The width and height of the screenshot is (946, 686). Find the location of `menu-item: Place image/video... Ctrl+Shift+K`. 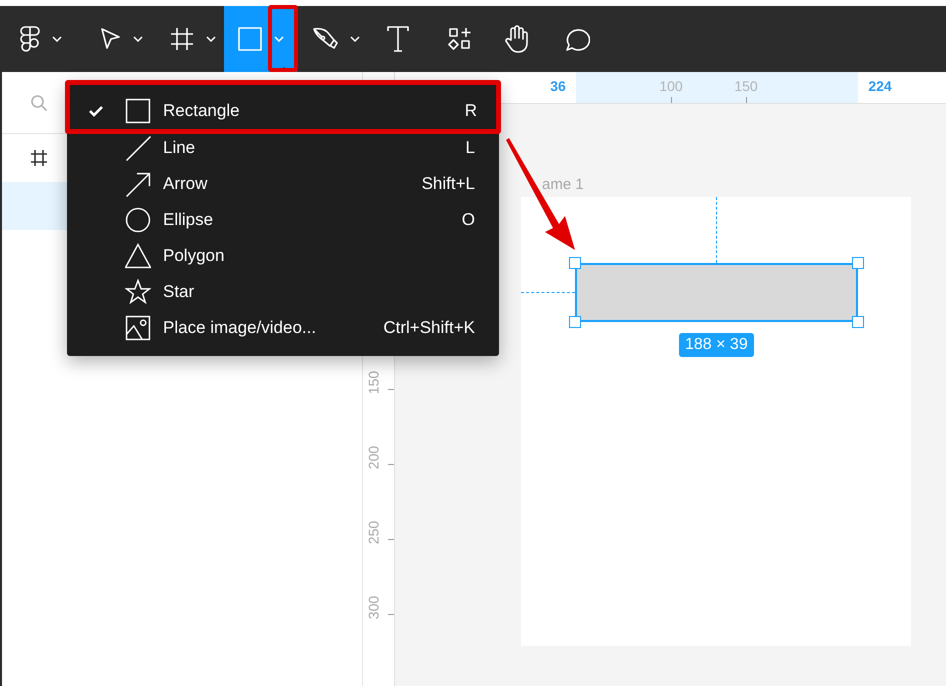

menu-item: Place image/video... Ctrl+Shift+K is located at coordinates (283, 328).